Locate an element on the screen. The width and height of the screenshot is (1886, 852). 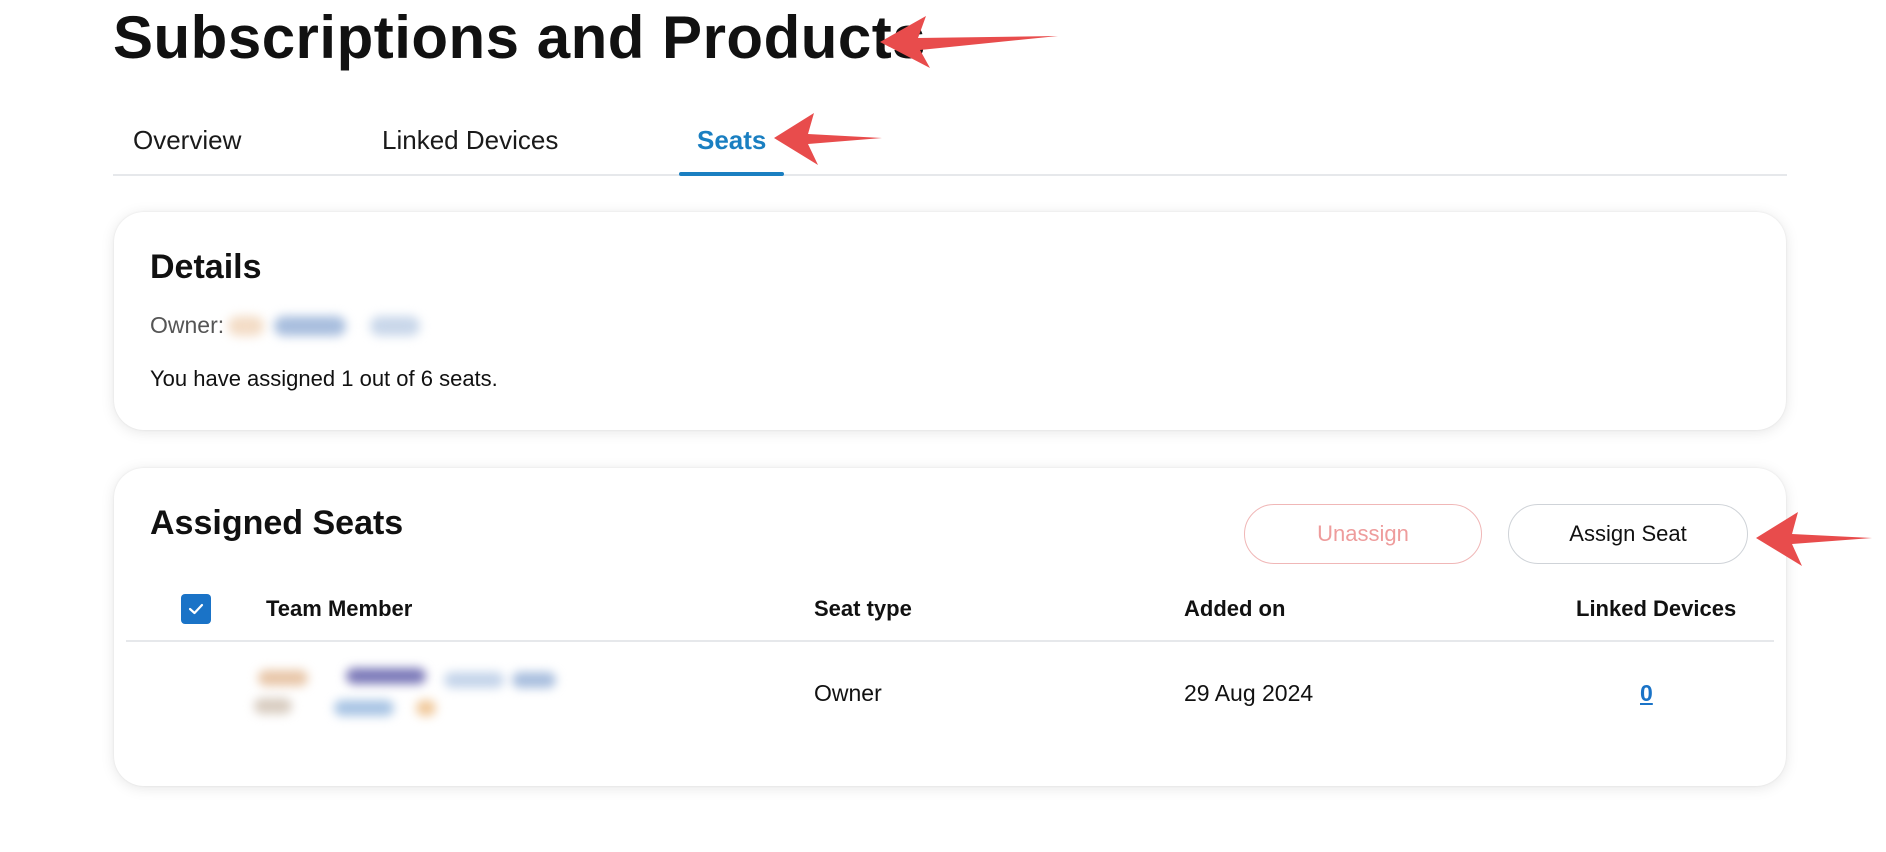
tab-linked-devices: Linked Devices is located at coordinates (470, 146).